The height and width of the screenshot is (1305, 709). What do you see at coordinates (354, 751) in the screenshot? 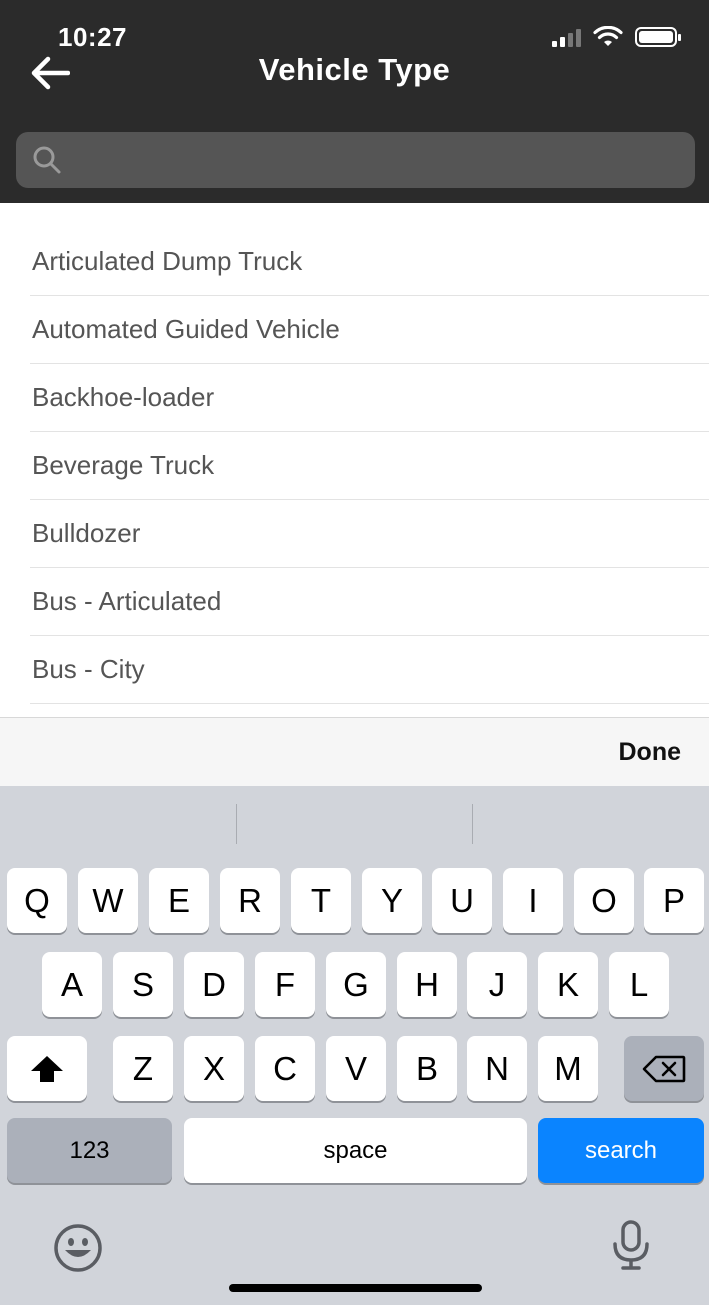
I see `keyboard-accessory-bar: Done` at bounding box center [354, 751].